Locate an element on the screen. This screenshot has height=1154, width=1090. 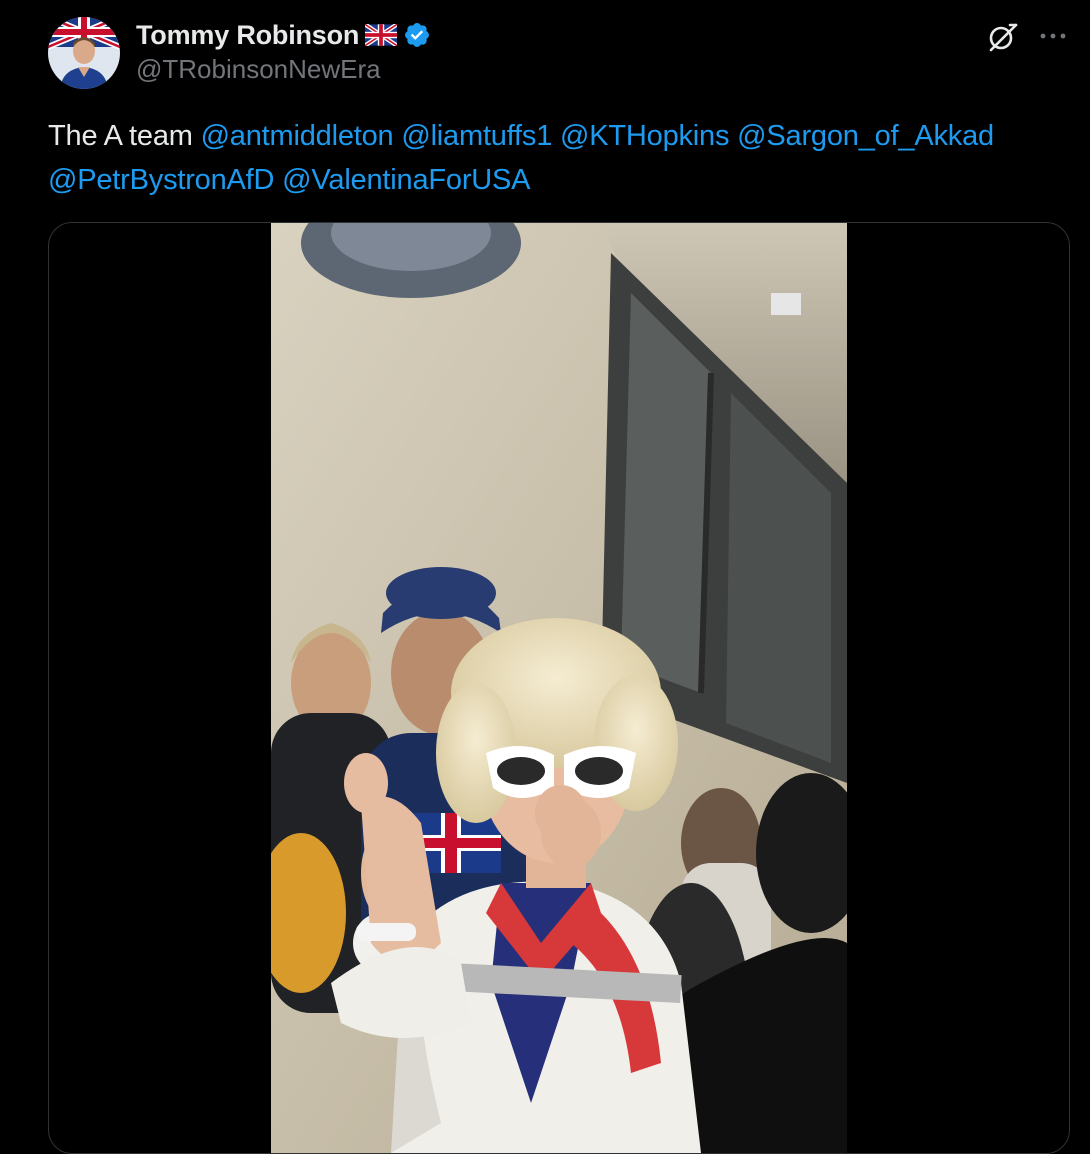
author-avatar is located at coordinates (84, 53).